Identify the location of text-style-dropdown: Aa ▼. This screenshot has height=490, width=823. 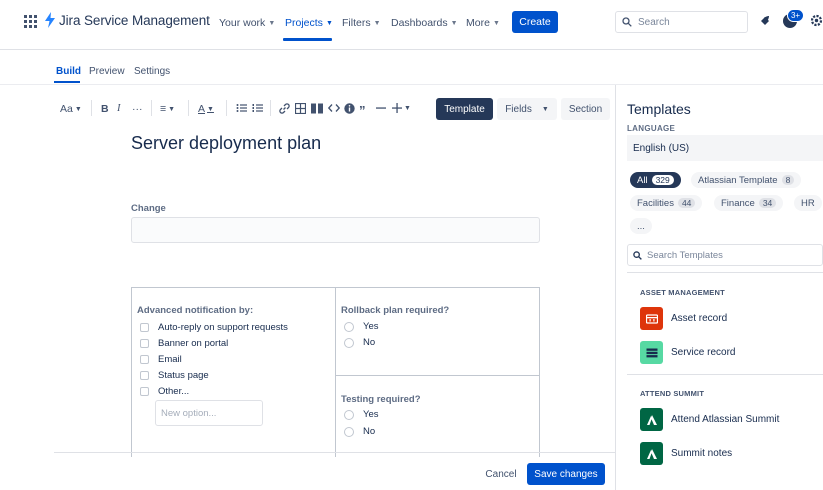
(71, 109).